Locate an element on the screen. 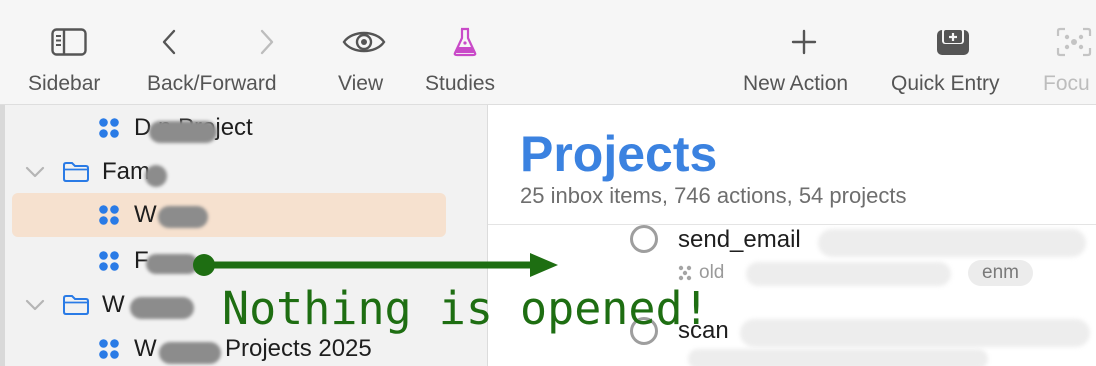  chevron-left-icon is located at coordinates (169, 42).